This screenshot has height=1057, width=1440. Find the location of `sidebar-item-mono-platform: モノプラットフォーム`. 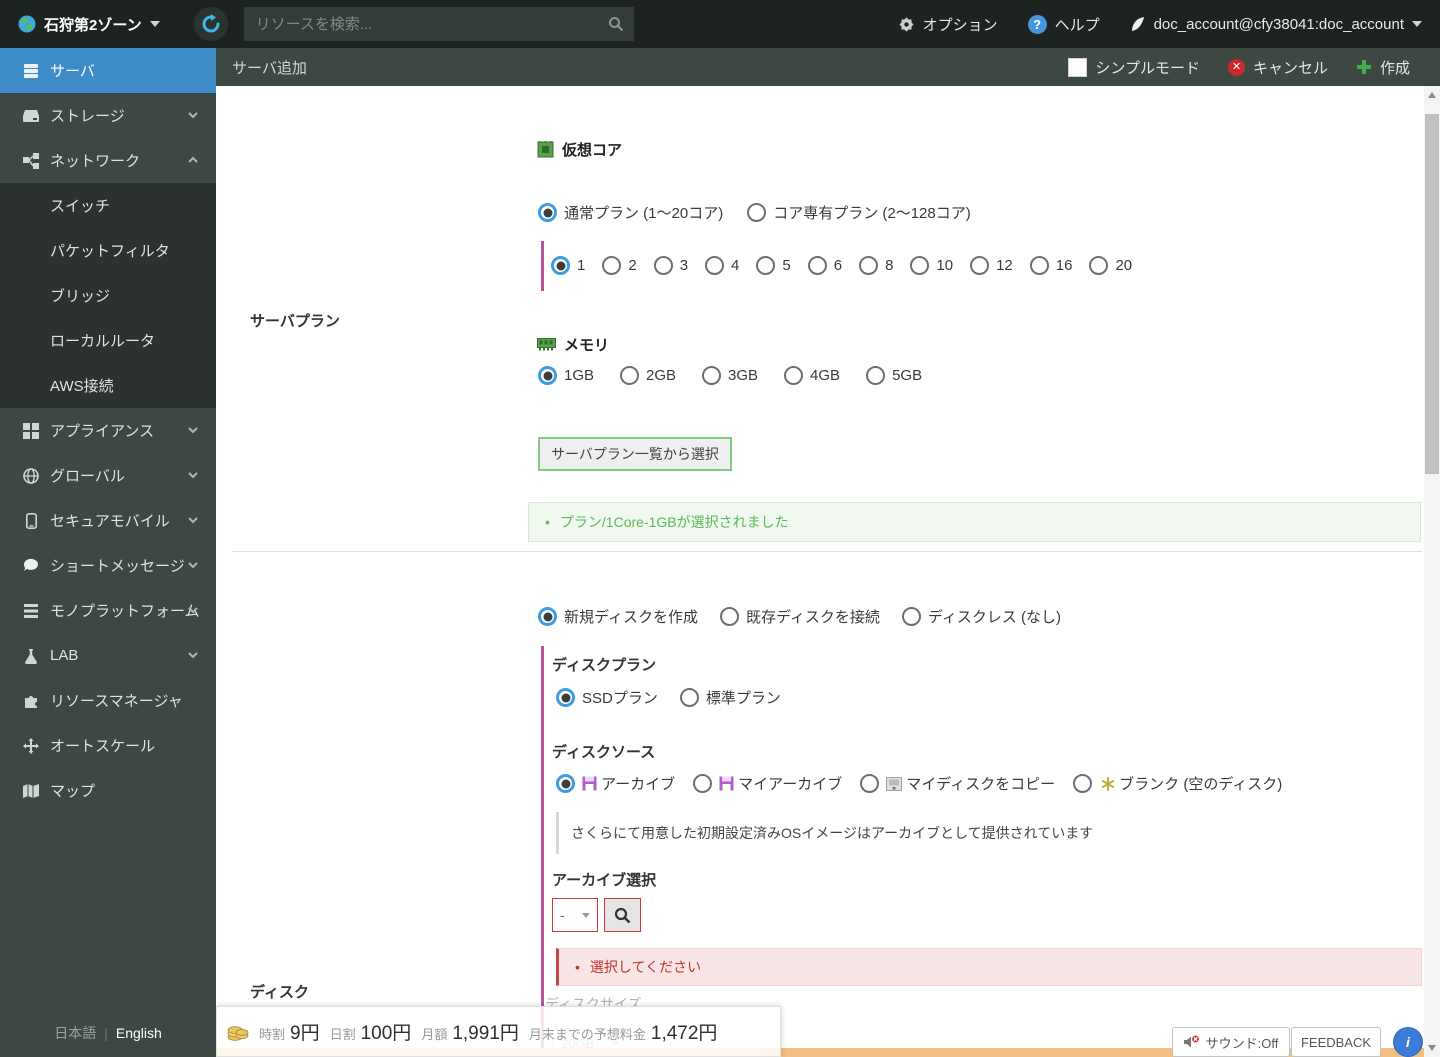

sidebar-item-mono-platform: モノプラットフォーム is located at coordinates (108, 610).